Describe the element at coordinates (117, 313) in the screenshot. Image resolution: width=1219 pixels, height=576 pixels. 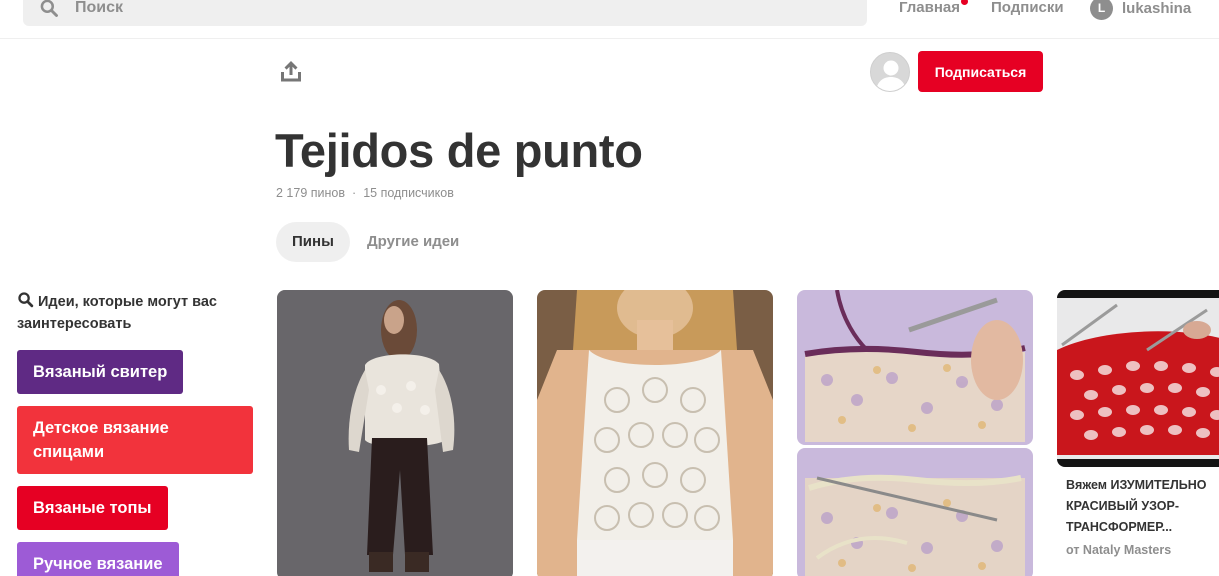
I see `ideas-heading-text: Идеи, которые могут вас заинтересовать` at that location.